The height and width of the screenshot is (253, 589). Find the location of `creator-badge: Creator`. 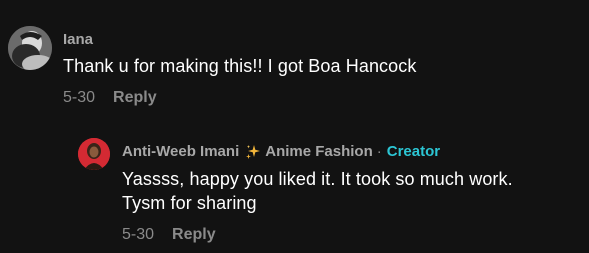

creator-badge: Creator is located at coordinates (413, 151).